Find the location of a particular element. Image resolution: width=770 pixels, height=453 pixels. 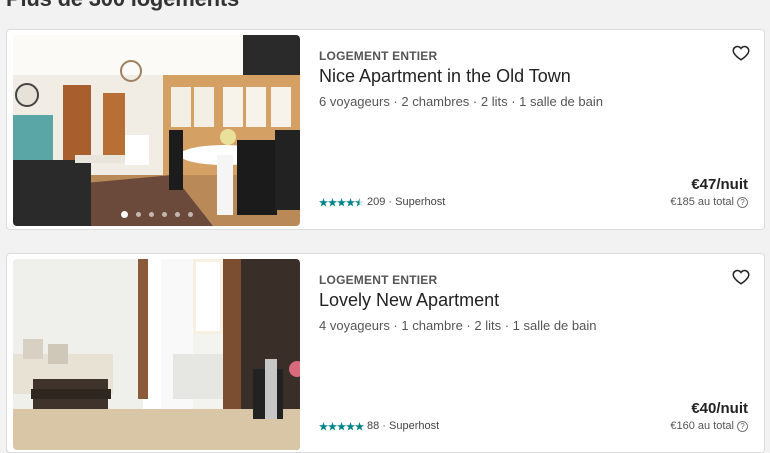

carousel-dots is located at coordinates (156, 214).